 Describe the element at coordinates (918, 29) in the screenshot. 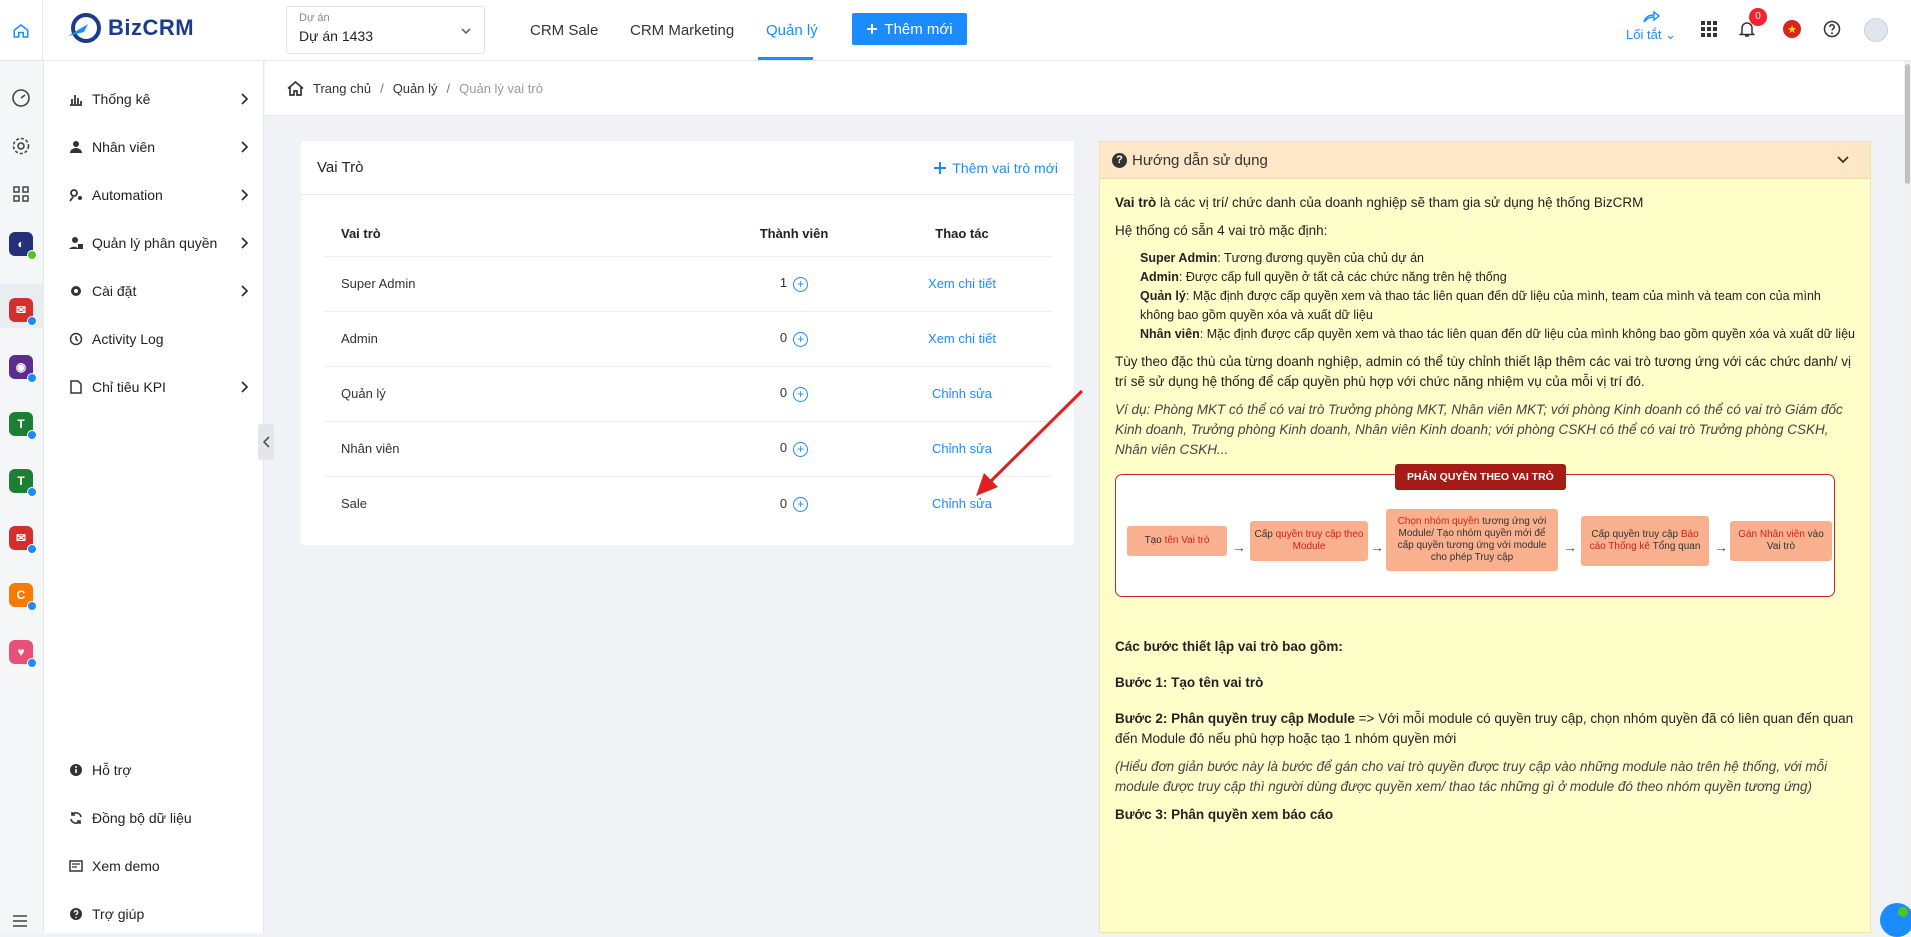

I see `add-new-label: Thêm mới` at that location.